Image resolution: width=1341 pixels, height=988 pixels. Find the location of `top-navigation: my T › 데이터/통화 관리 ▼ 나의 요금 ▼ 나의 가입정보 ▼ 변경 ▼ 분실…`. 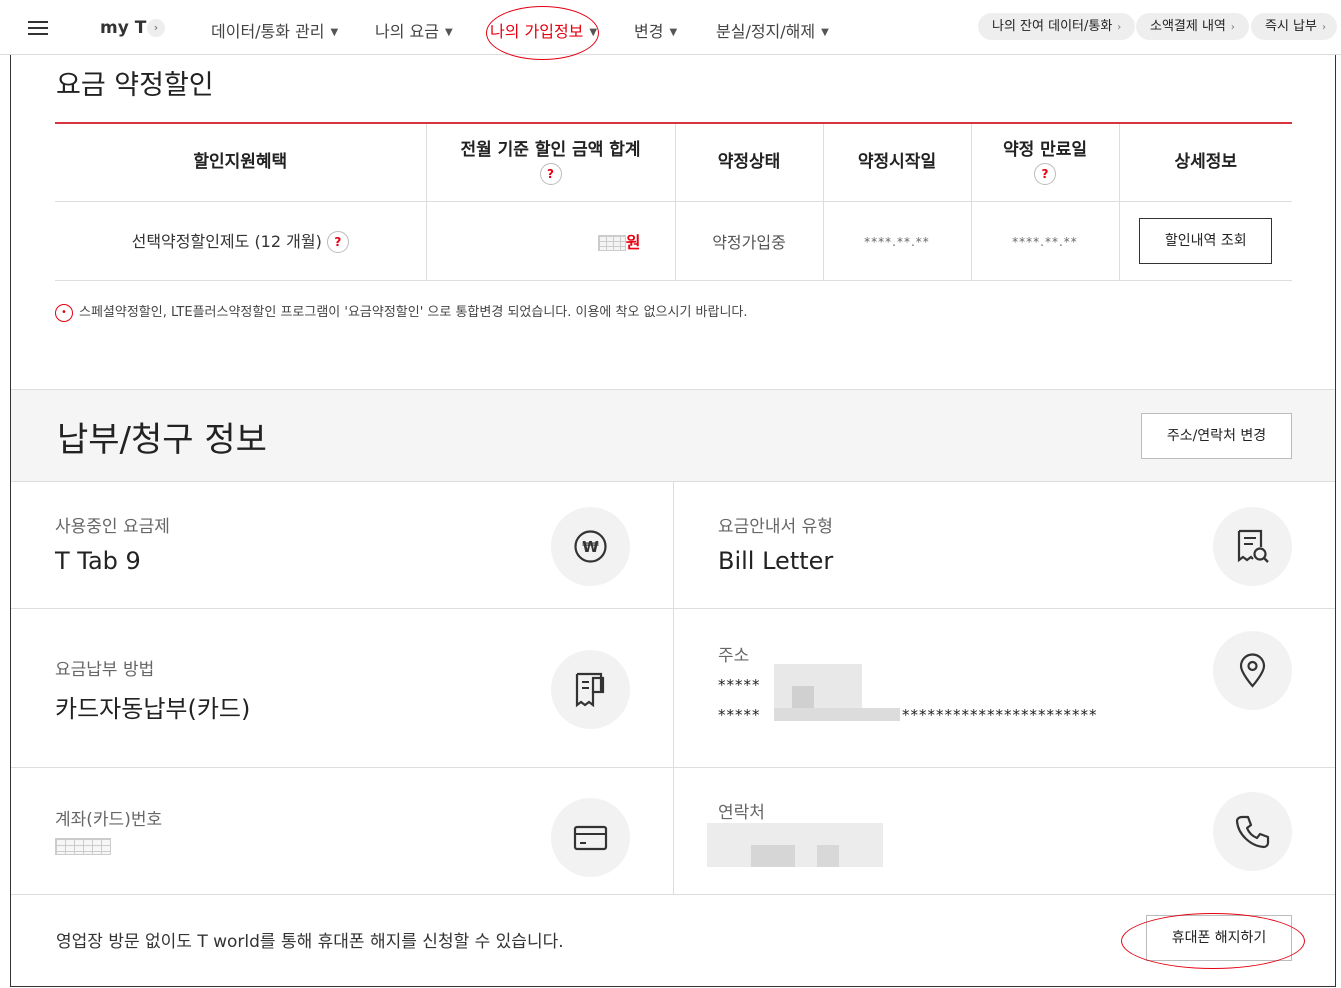

top-navigation: my T › 데이터/통화 관리 ▼ 나의 요금 ▼ 나의 가입정보 ▼ 변경 ▼ 분실… is located at coordinates (670, 27).